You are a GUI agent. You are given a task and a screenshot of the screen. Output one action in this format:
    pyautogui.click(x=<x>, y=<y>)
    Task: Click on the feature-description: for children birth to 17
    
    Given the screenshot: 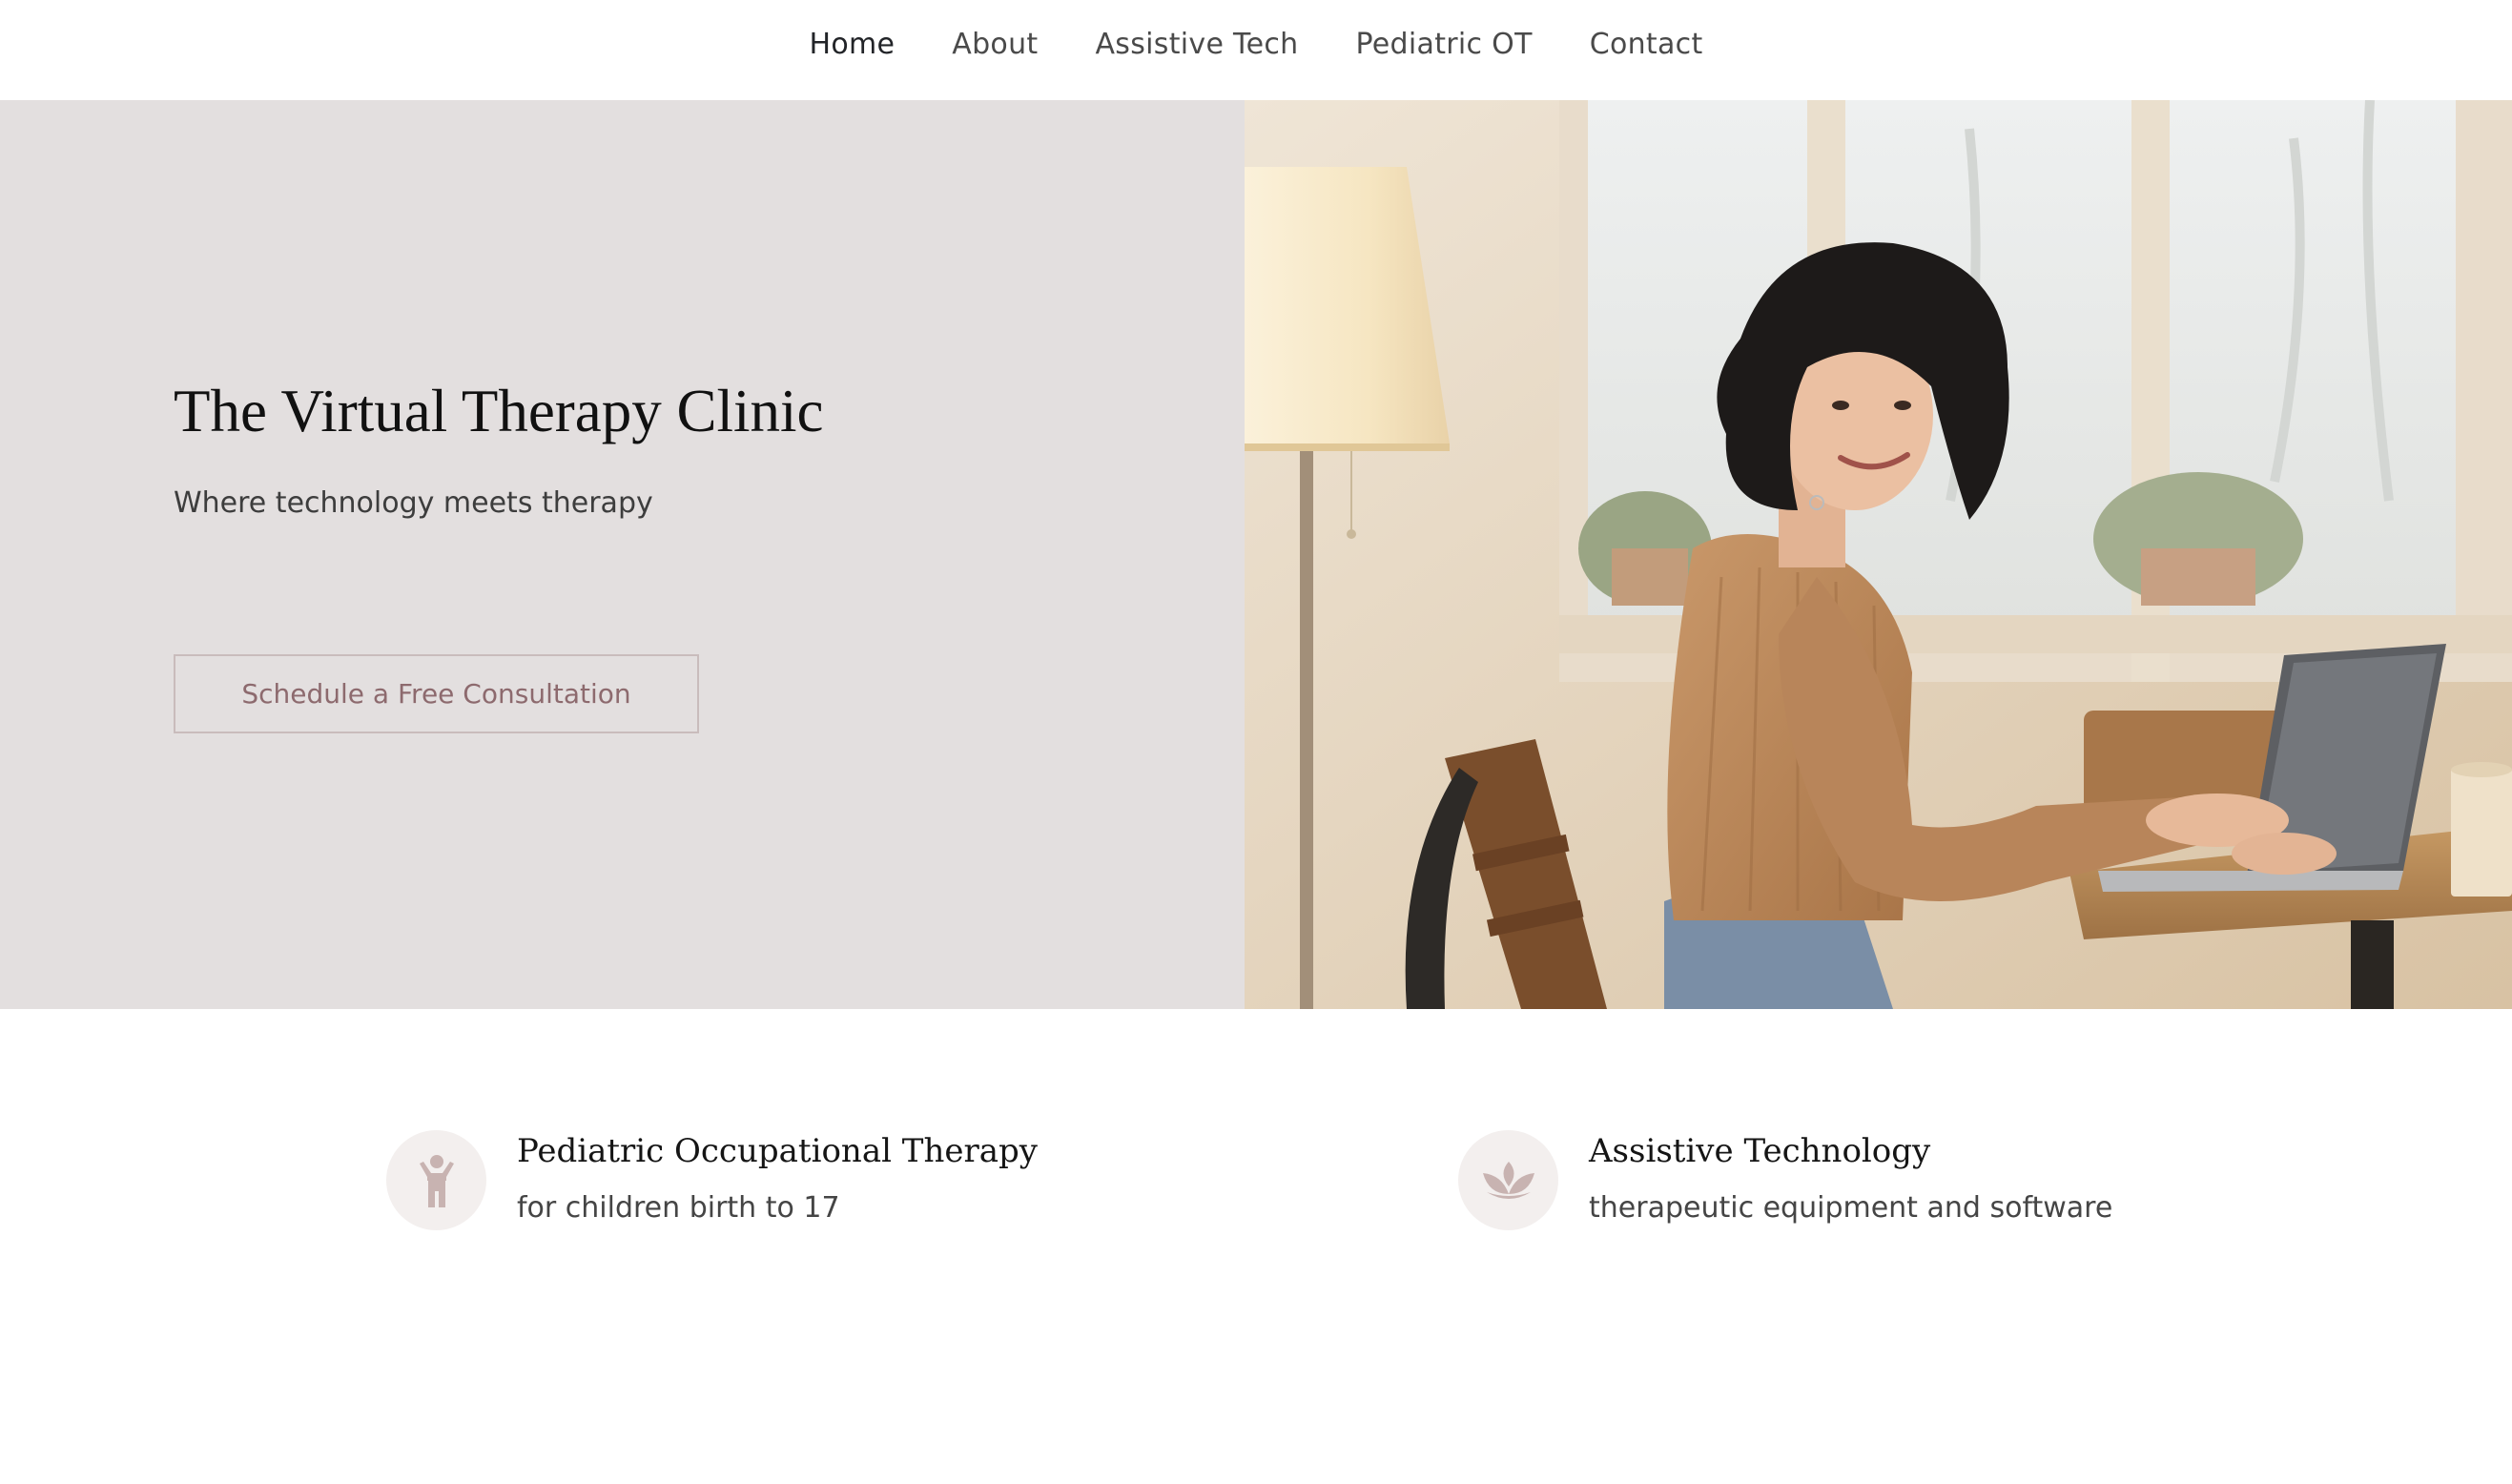 What is the action you would take?
    pyautogui.click(x=678, y=1208)
    